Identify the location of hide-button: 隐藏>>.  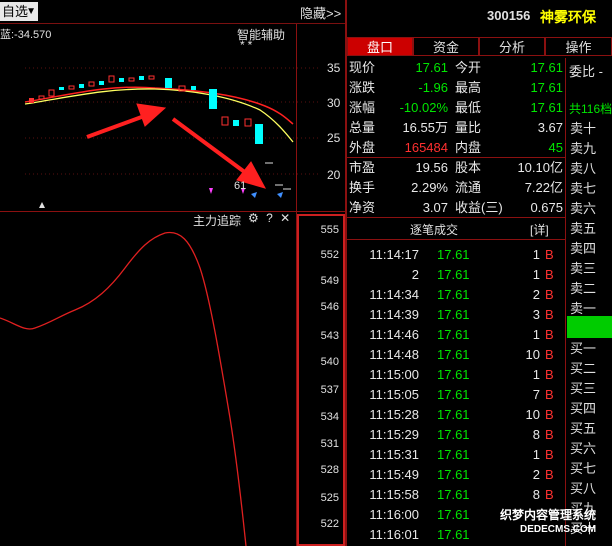
(320, 12).